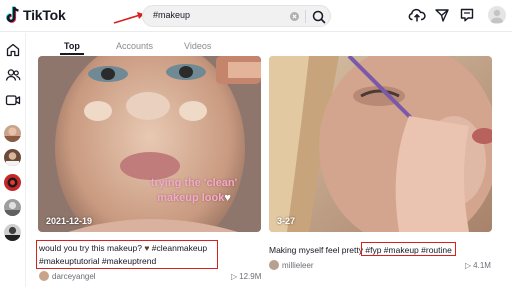 Image resolution: width=512 pixels, height=287 pixels. Describe the element at coordinates (74, 276) in the screenshot. I see `author-name: darceyangel` at that location.